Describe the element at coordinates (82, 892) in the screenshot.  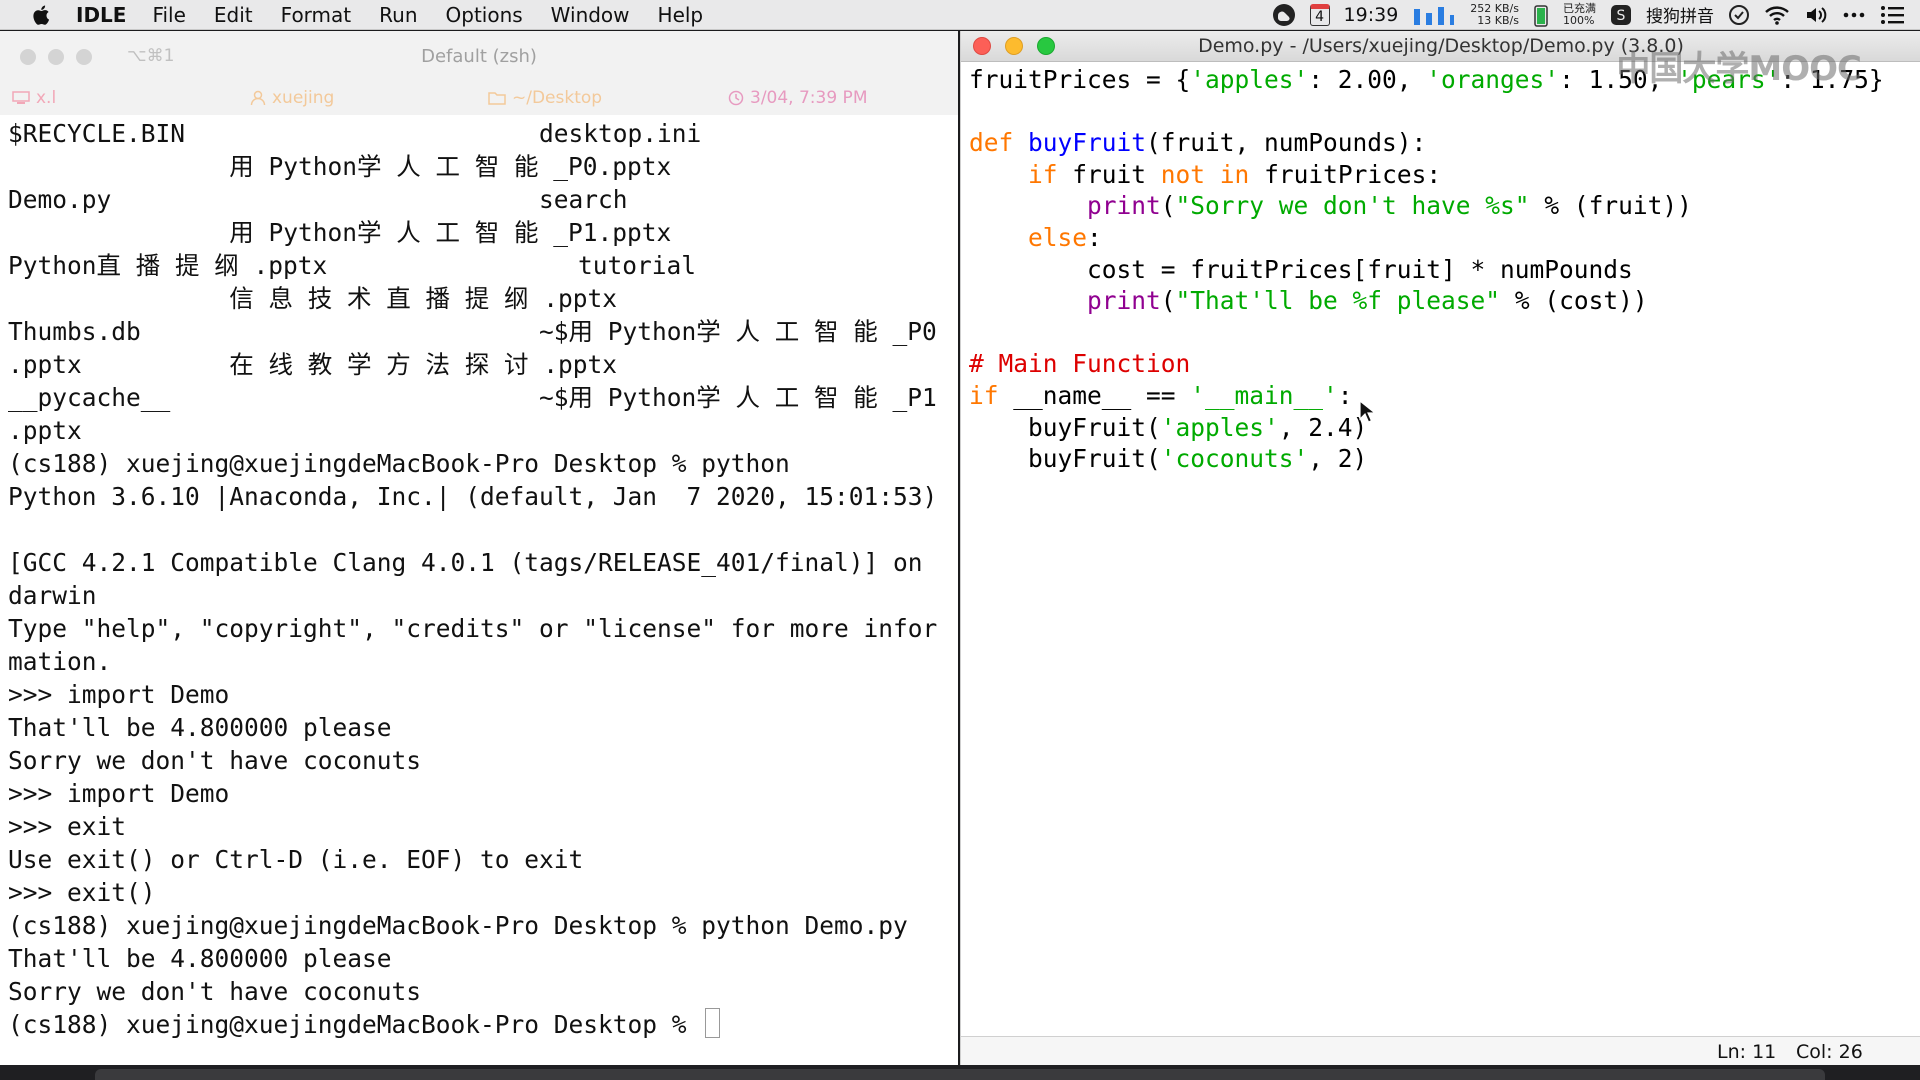
I see `terminal-line: >>> exit()` at that location.